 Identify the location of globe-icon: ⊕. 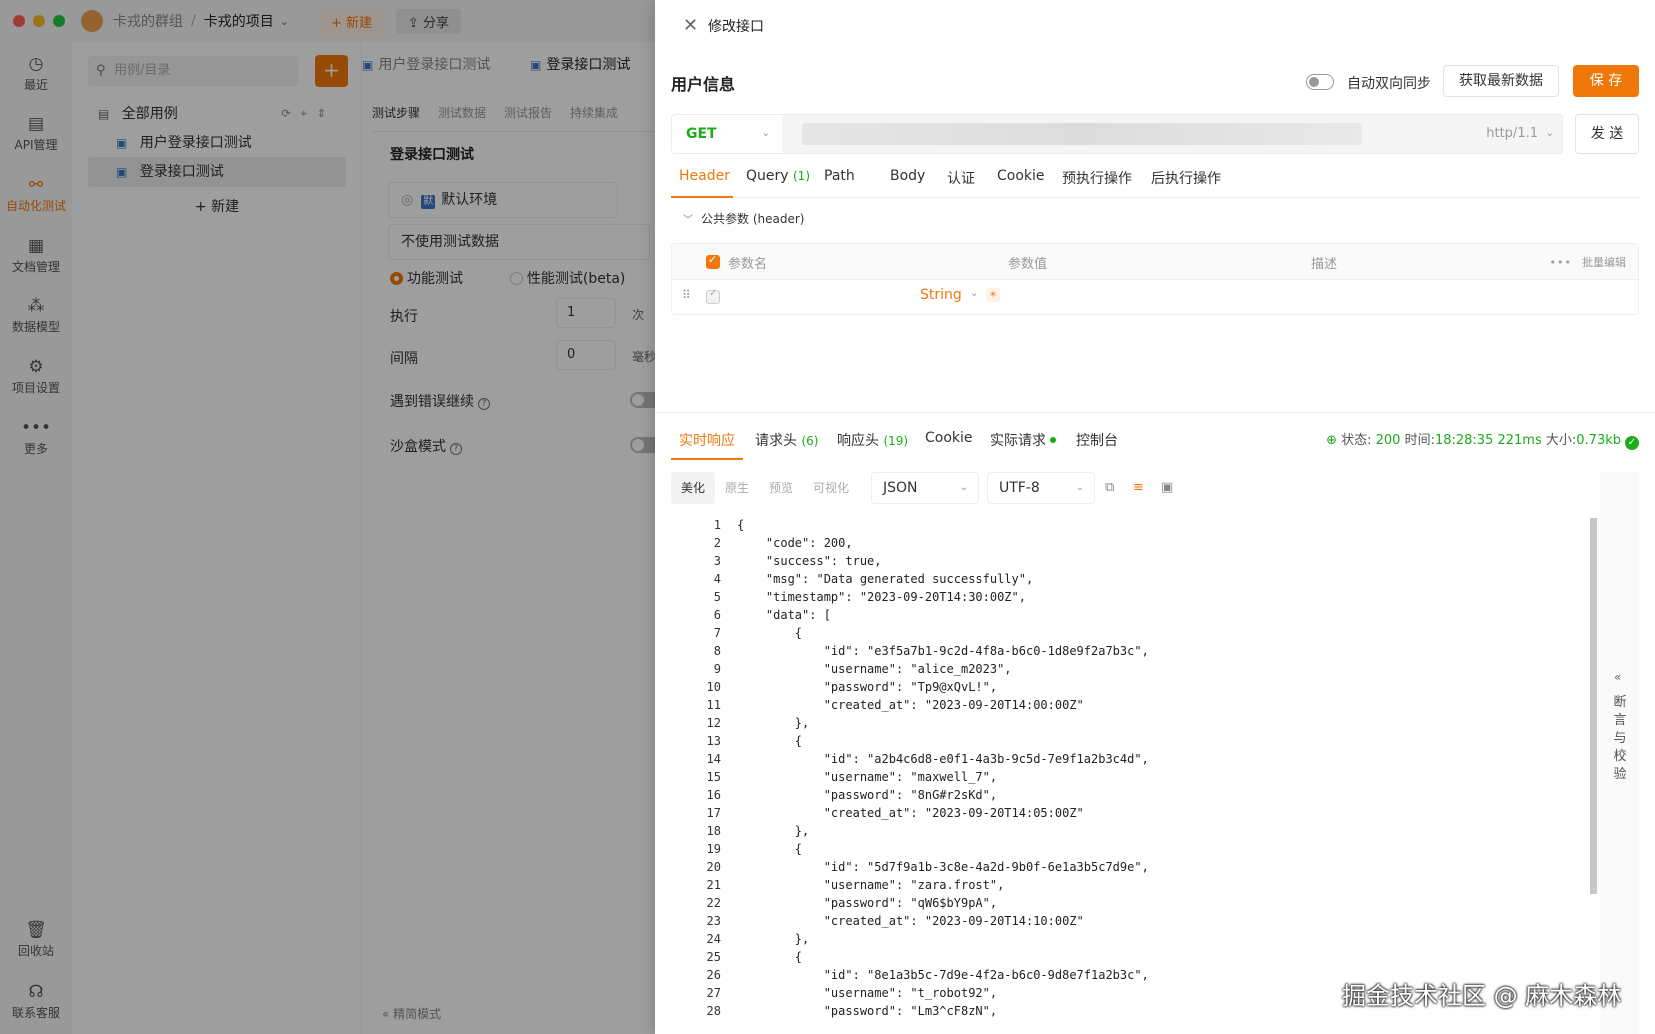
(1332, 440).